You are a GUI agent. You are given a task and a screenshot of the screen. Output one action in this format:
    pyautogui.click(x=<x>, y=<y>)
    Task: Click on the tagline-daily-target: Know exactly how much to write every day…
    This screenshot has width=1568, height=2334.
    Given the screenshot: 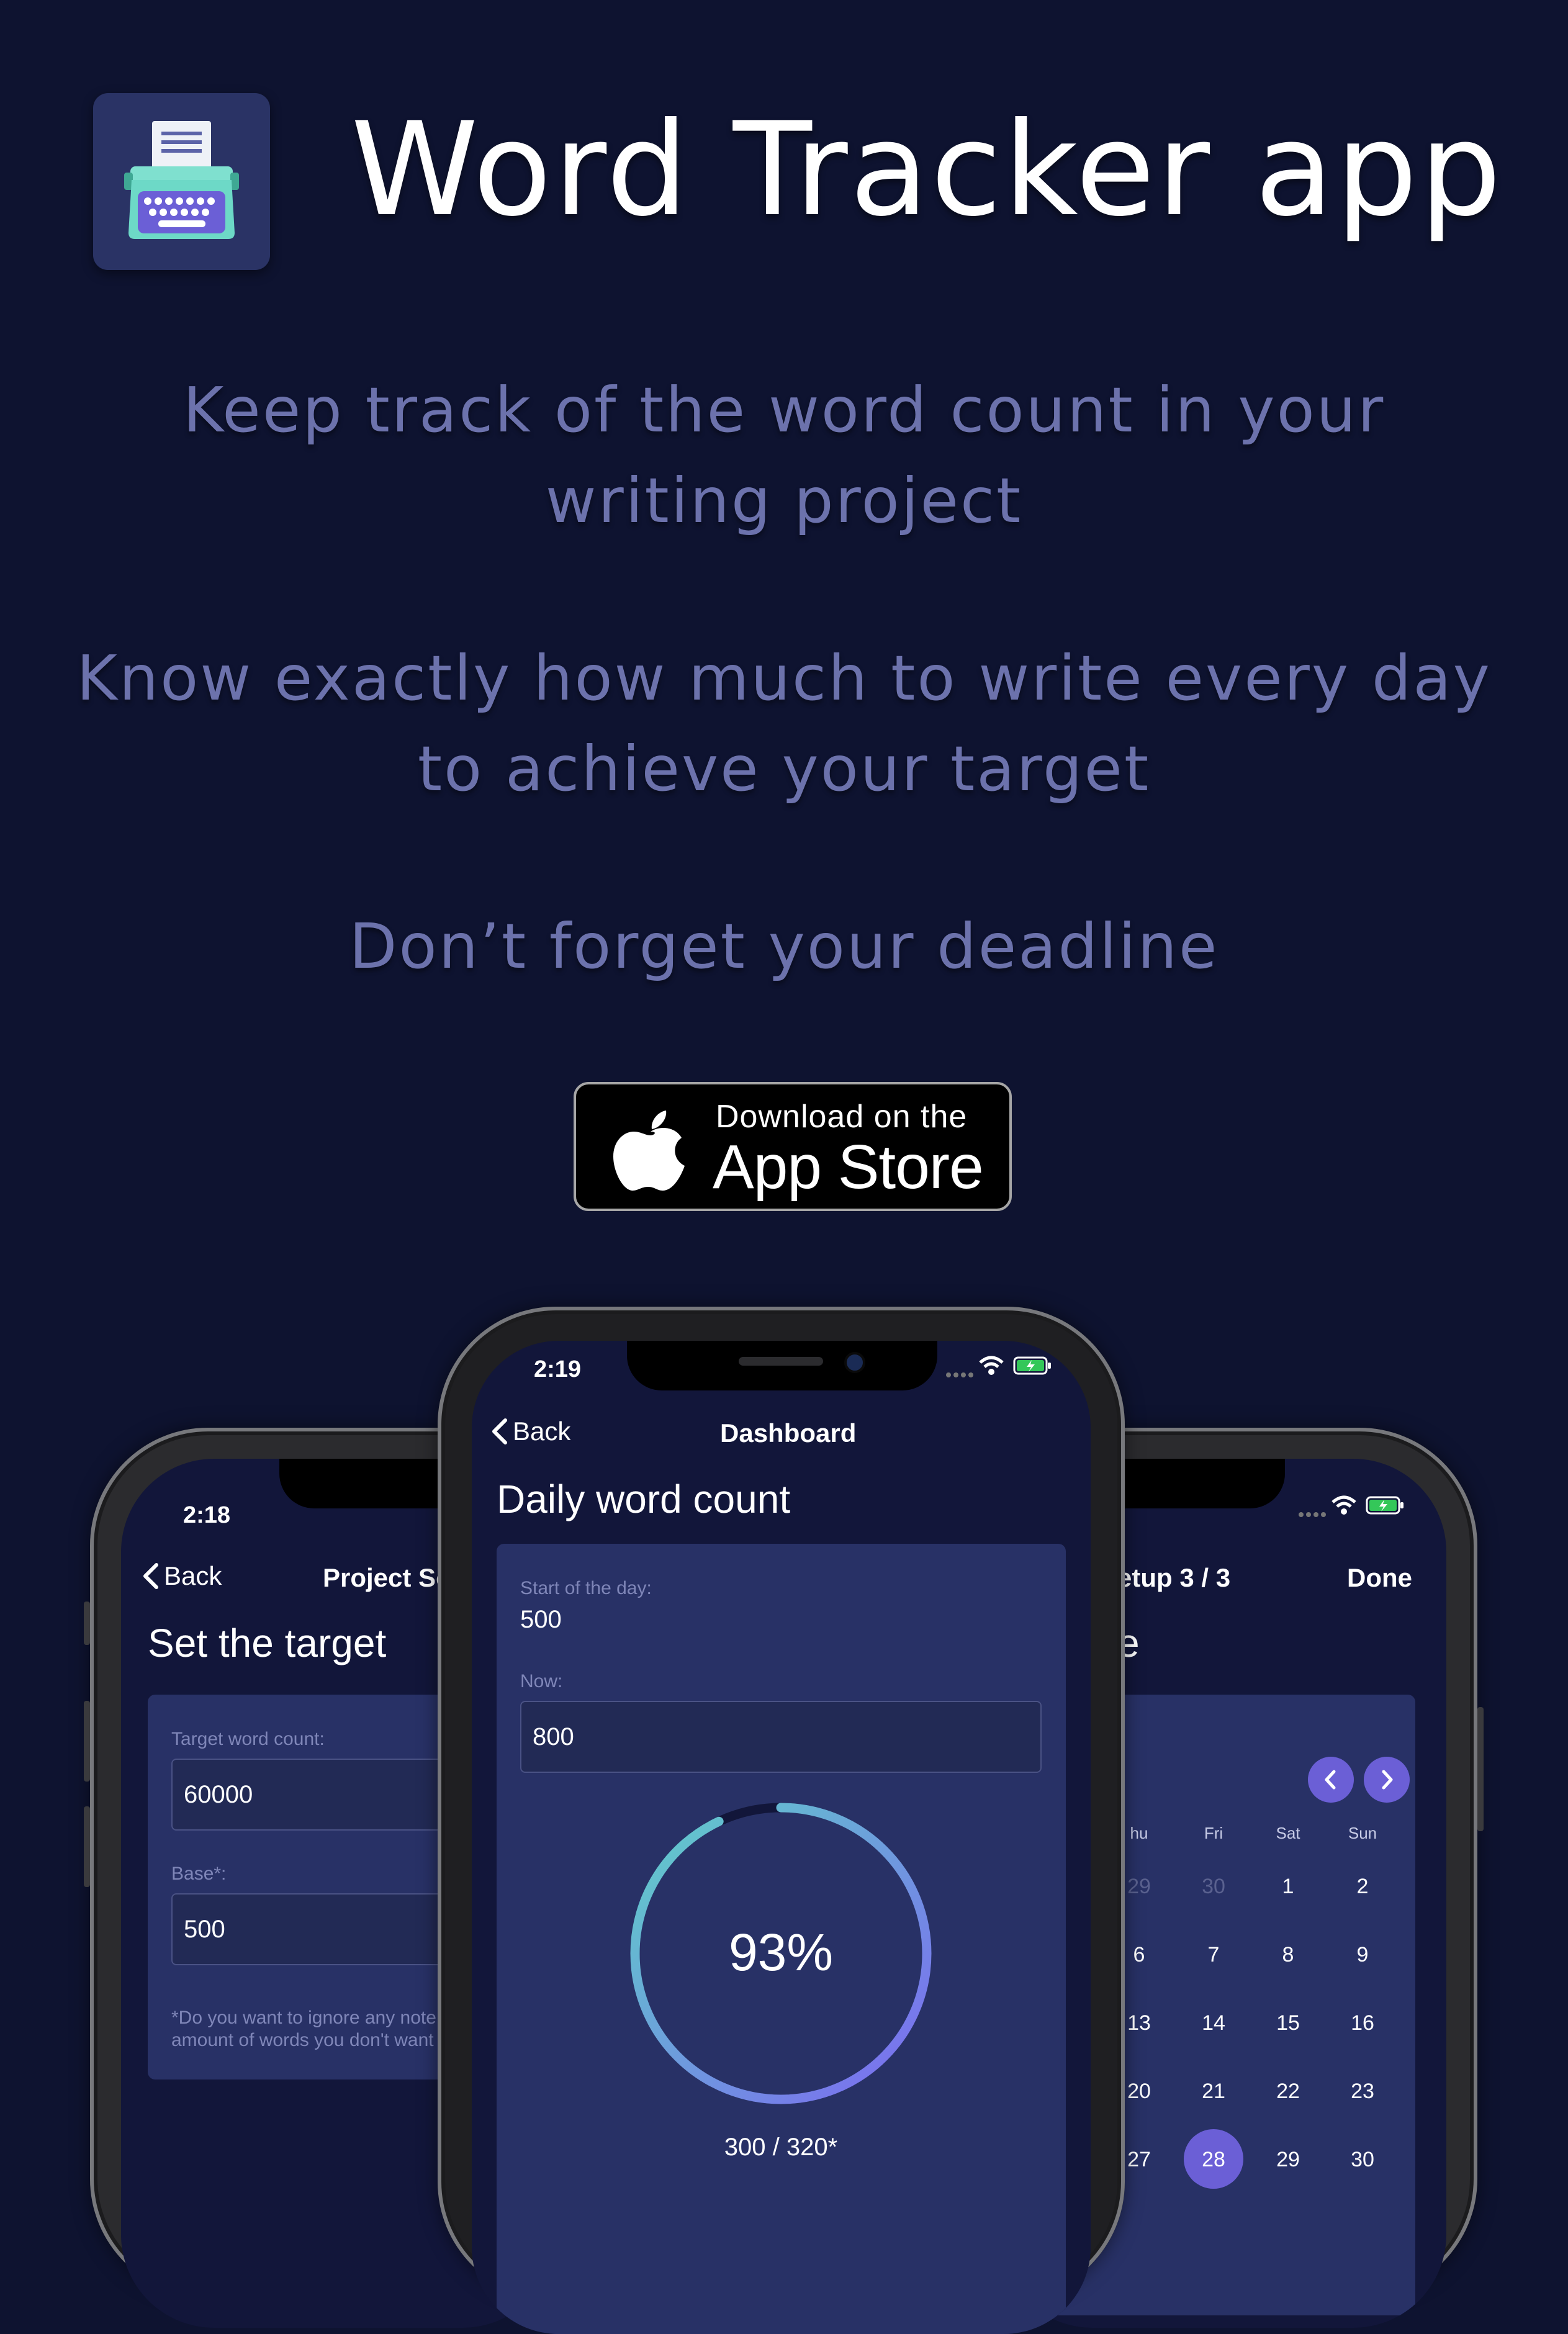 What is the action you would take?
    pyautogui.click(x=784, y=723)
    